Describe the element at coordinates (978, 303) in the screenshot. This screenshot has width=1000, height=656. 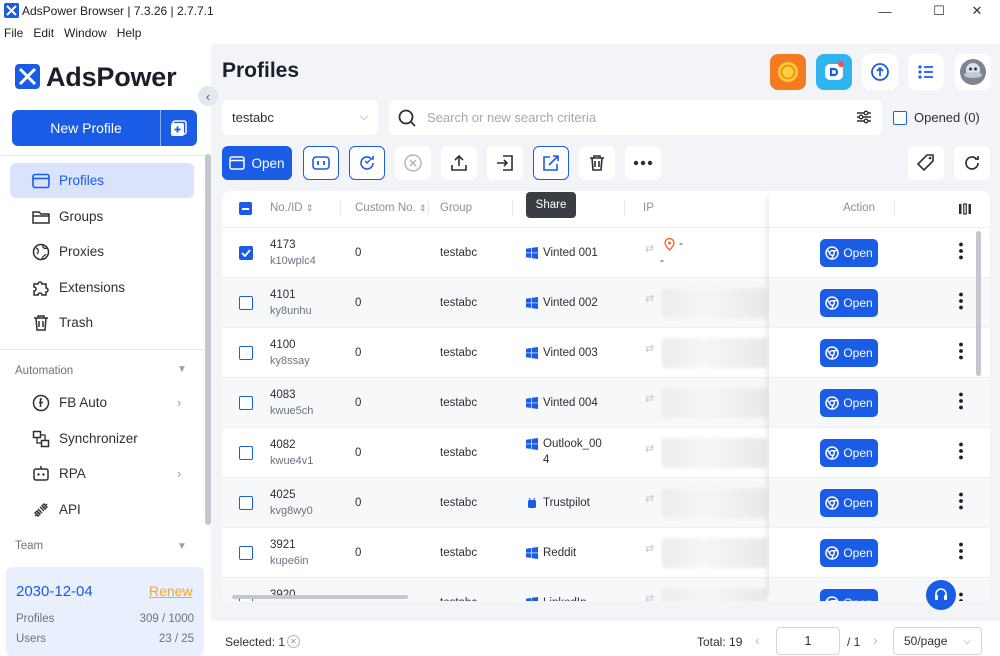
I see `vertical-scrollbar` at that location.